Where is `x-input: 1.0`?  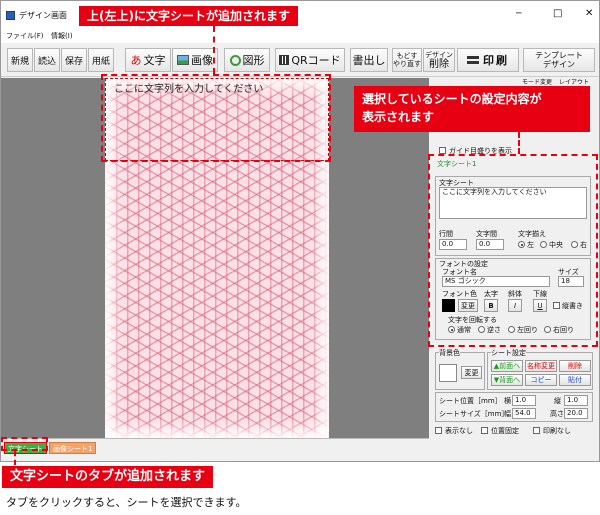
x-input: 1.0 is located at coordinates (524, 400).